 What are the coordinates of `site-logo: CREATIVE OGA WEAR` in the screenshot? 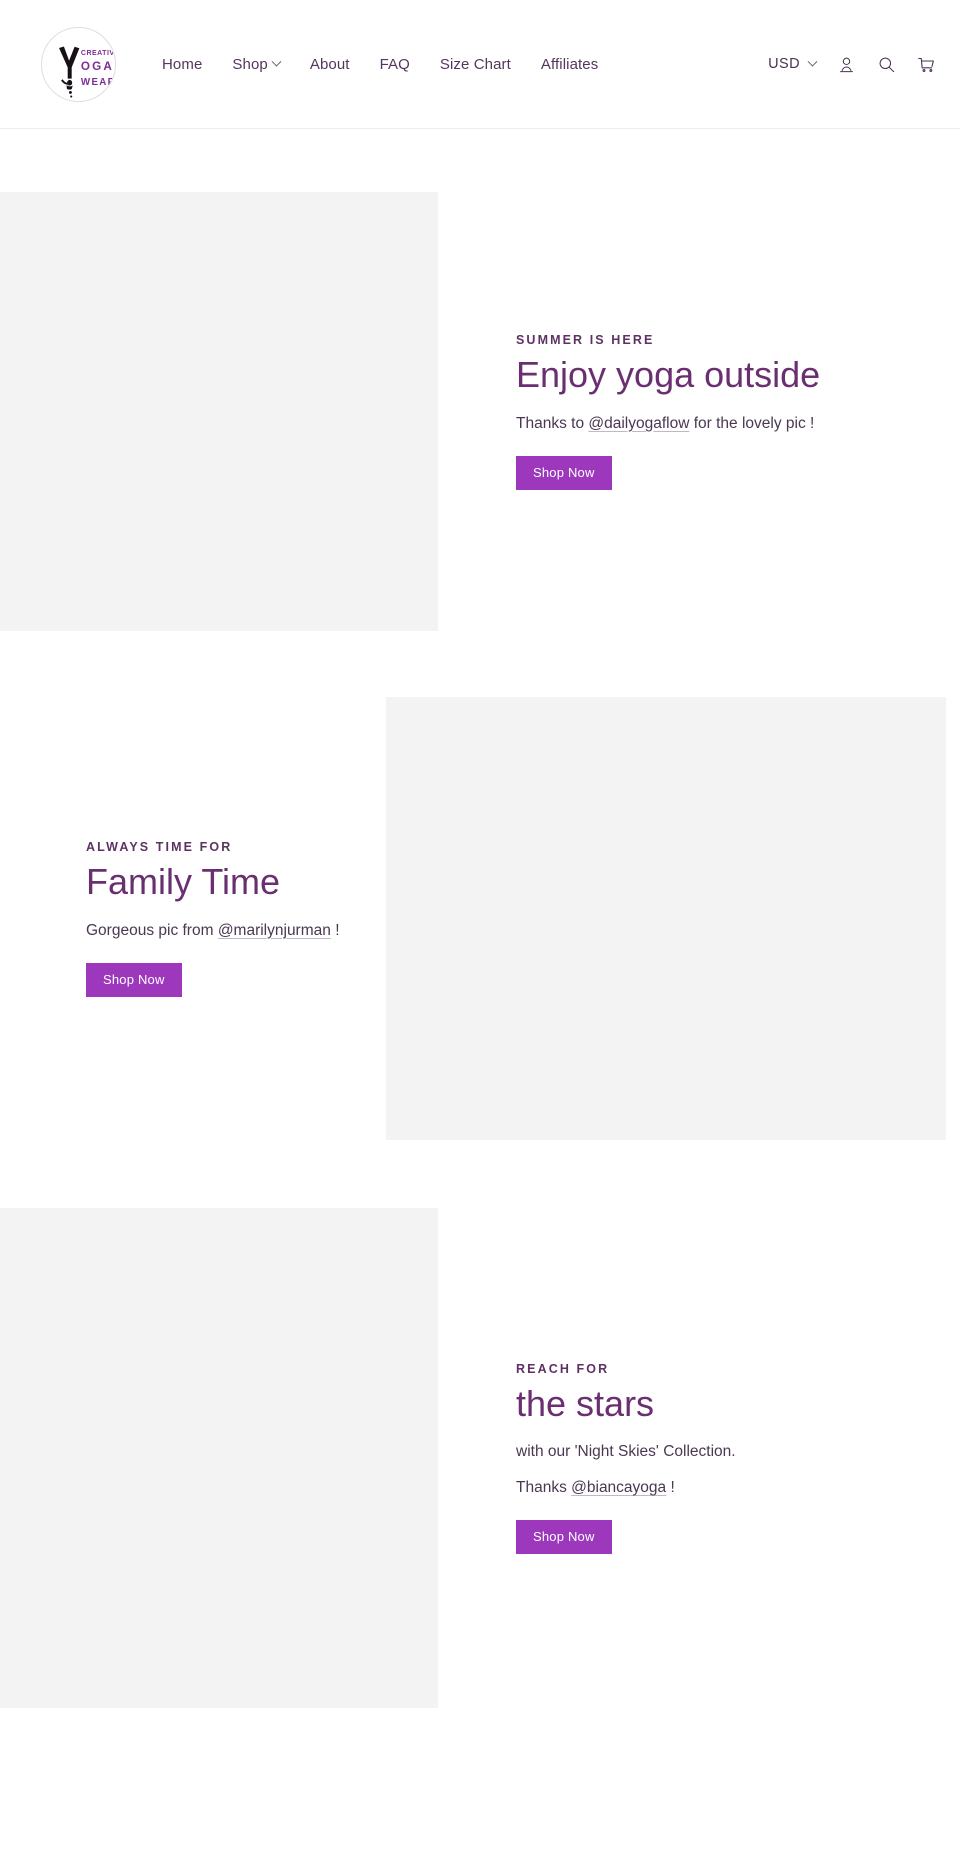 It's located at (78, 64).